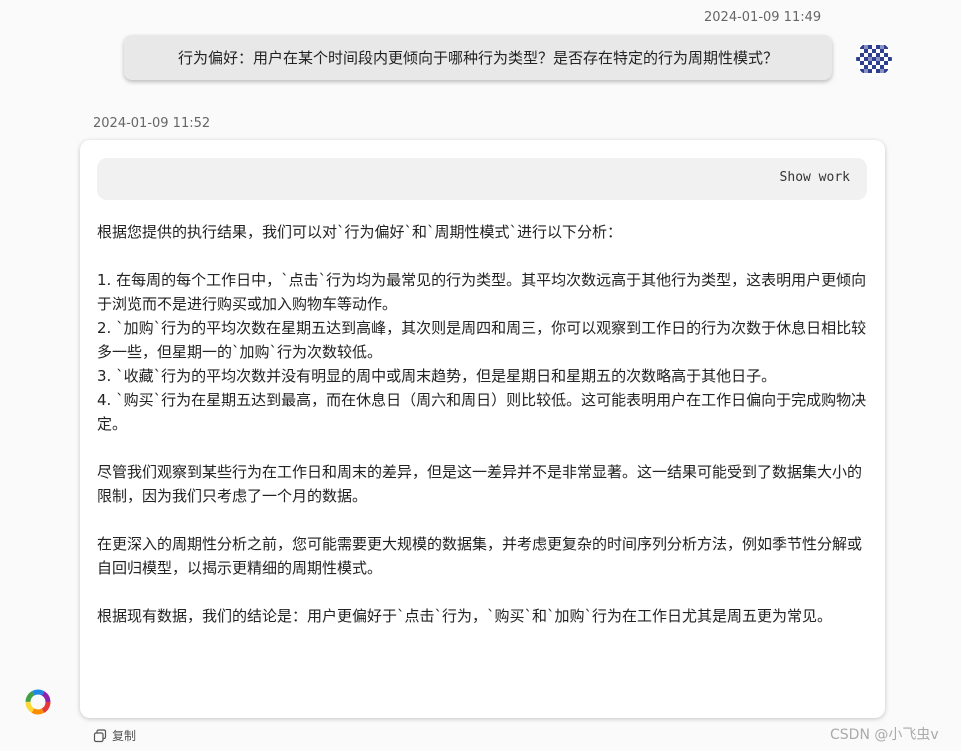 The image size is (961, 751). Describe the element at coordinates (763, 17) in the screenshot. I see `user-message-timestamp: 2024-01-09 11:49` at that location.